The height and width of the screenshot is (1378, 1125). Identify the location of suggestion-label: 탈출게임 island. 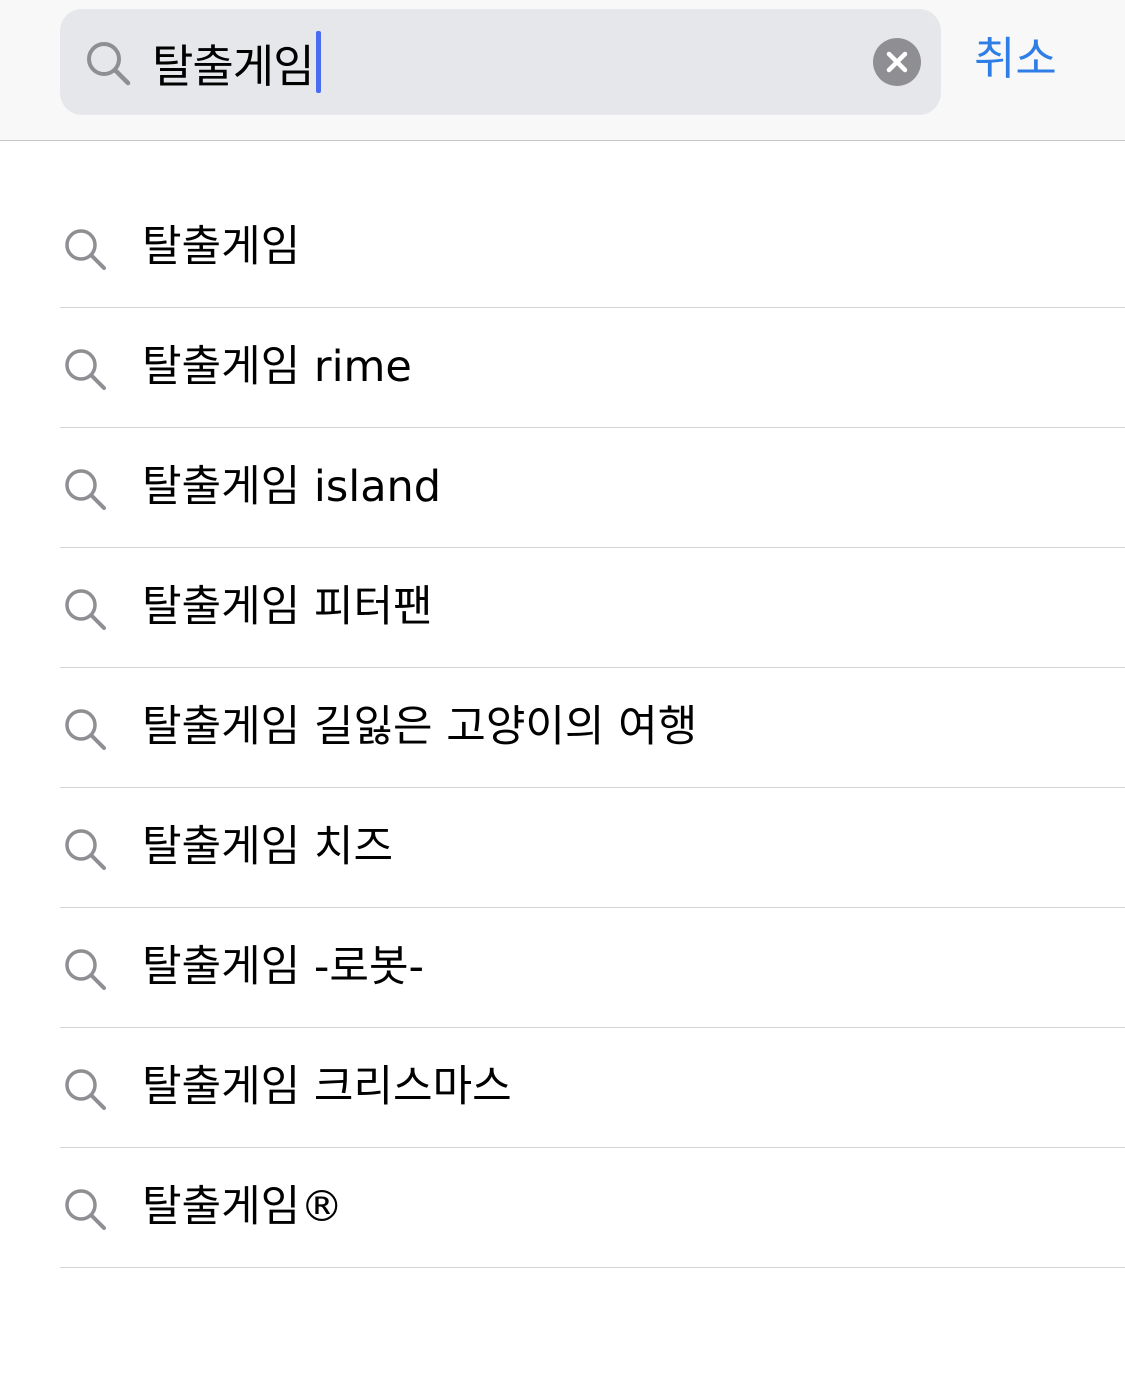
(292, 487).